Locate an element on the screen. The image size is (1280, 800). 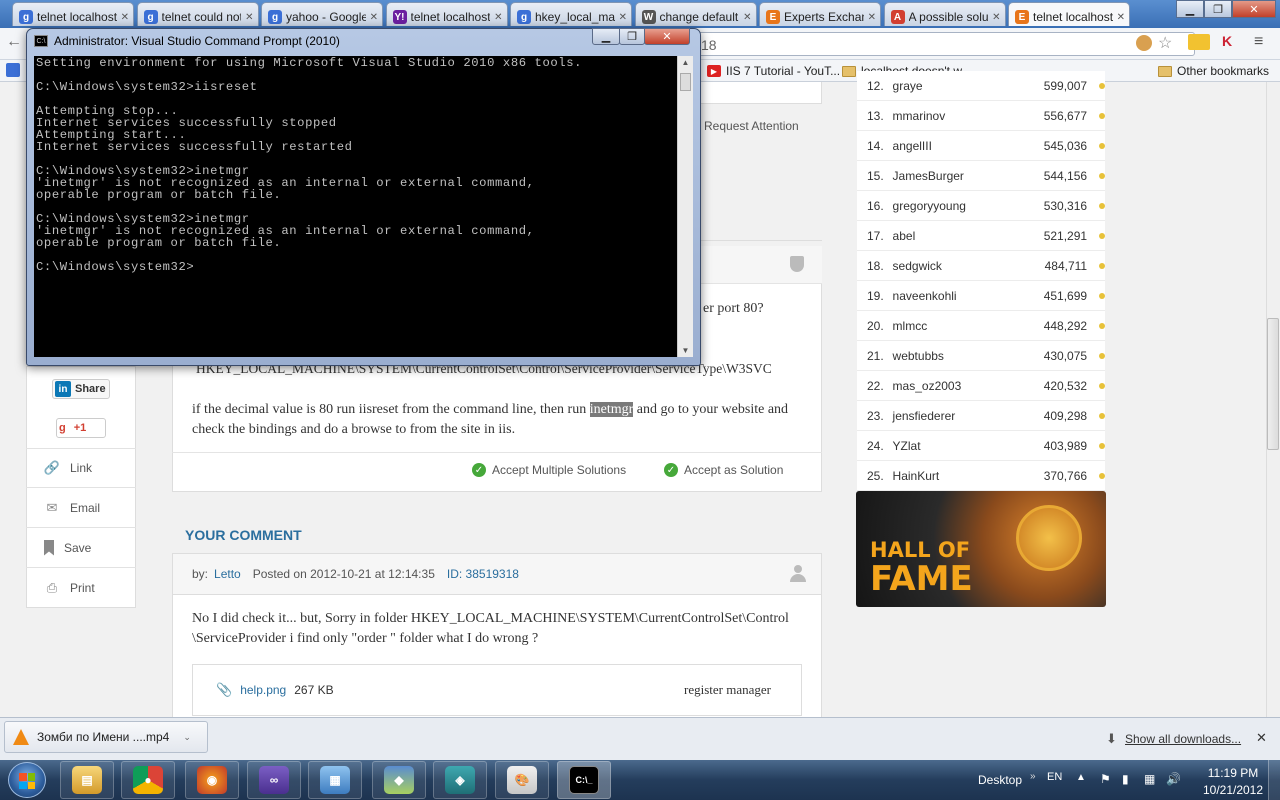
action-center-flag-icon: ⚑ is located at coordinates (1105, 779).